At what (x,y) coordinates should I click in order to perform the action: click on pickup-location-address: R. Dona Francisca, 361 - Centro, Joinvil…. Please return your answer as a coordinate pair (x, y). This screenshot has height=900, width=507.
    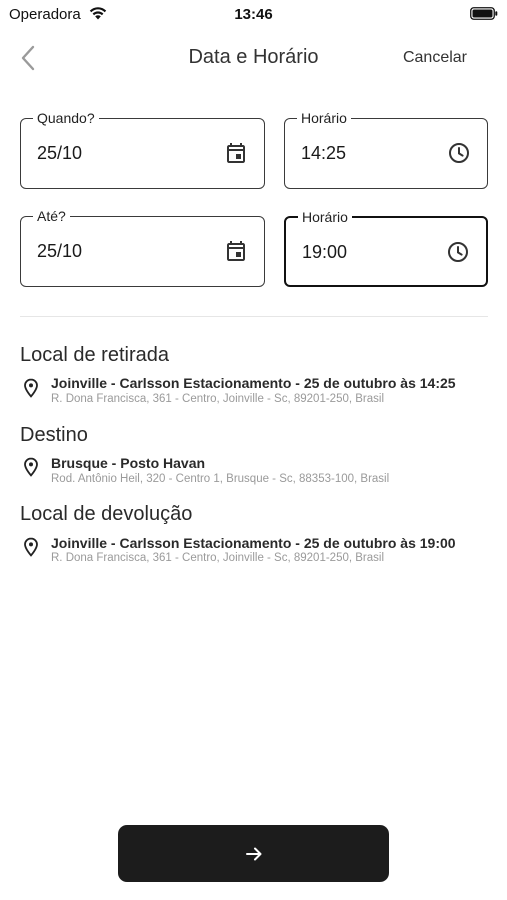
    Looking at the image, I should click on (218, 399).